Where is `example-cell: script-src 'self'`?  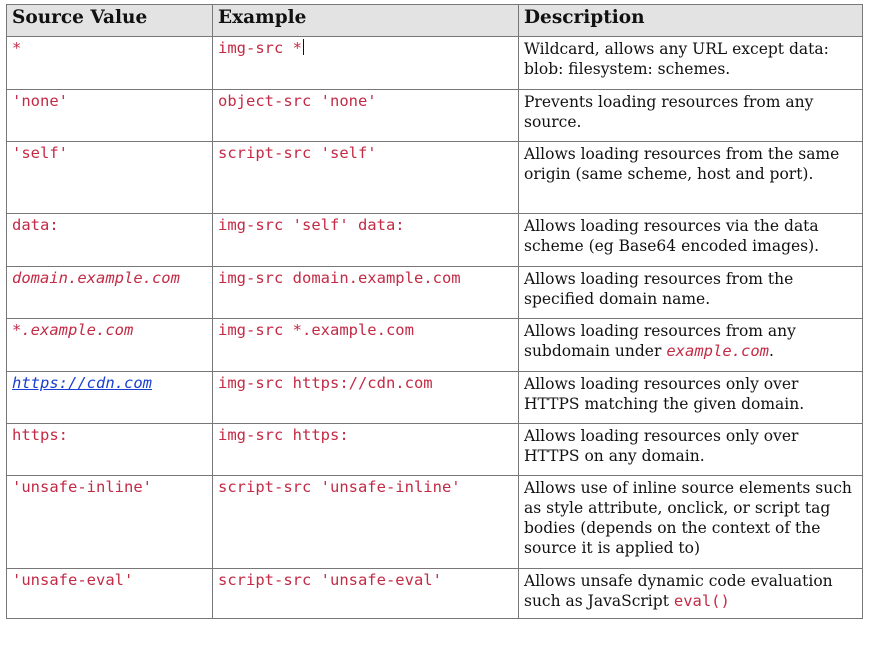 example-cell: script-src 'self' is located at coordinates (365, 177).